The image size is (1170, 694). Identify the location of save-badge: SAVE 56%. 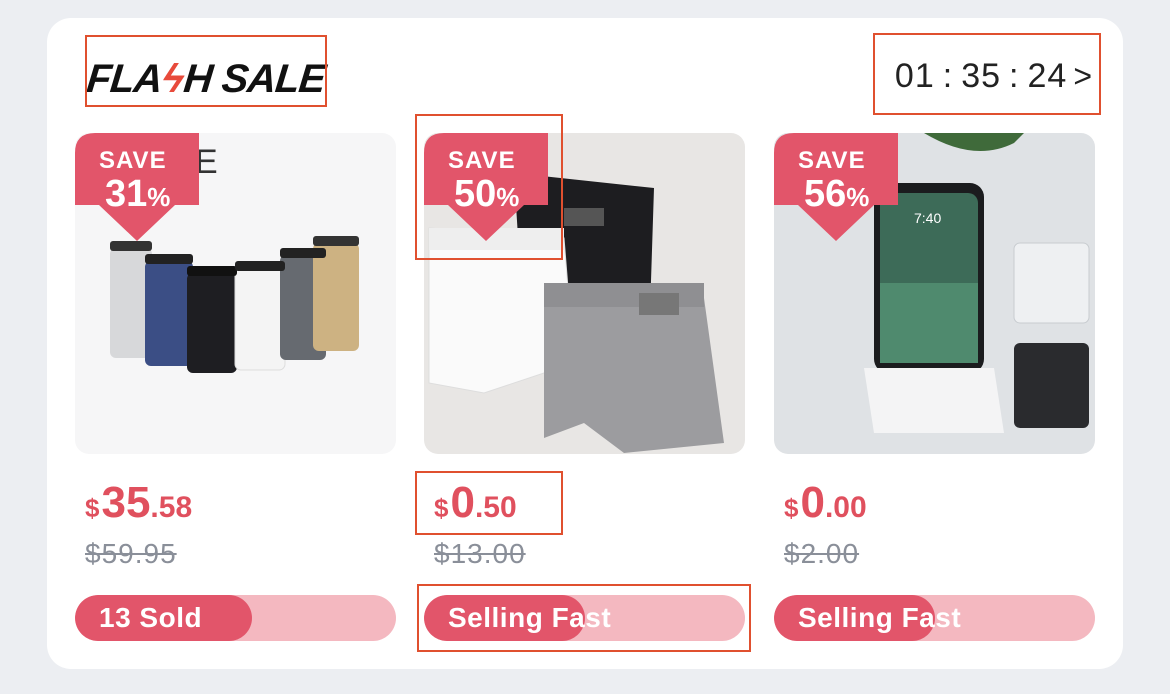
(836, 188).